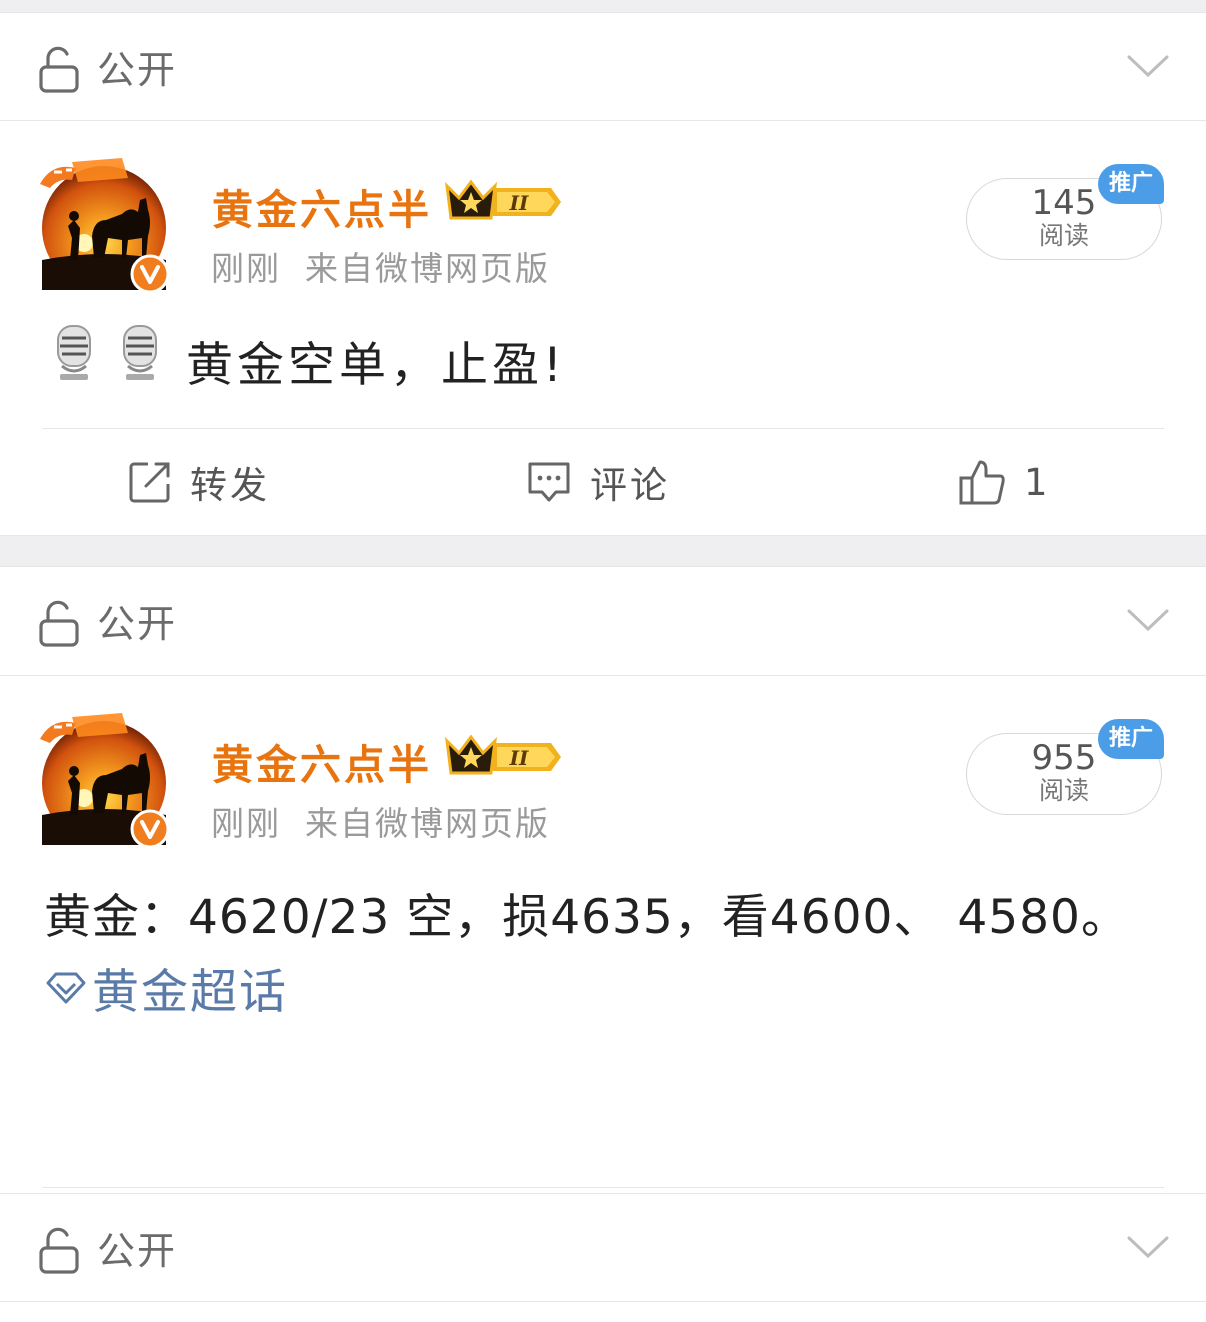 The height and width of the screenshot is (1322, 1206). Describe the element at coordinates (630, 485) in the screenshot. I see `comment-label: 评论` at that location.